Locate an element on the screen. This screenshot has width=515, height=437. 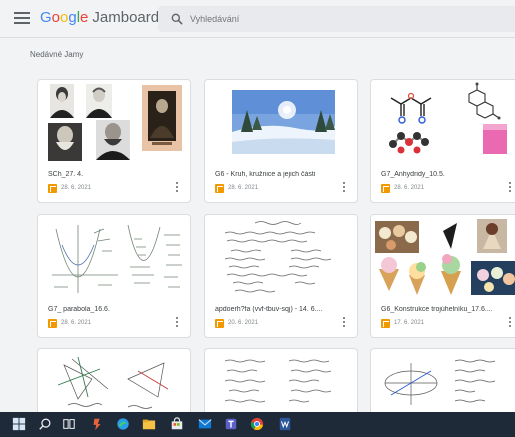
search-bar is located at coordinates (336, 19).